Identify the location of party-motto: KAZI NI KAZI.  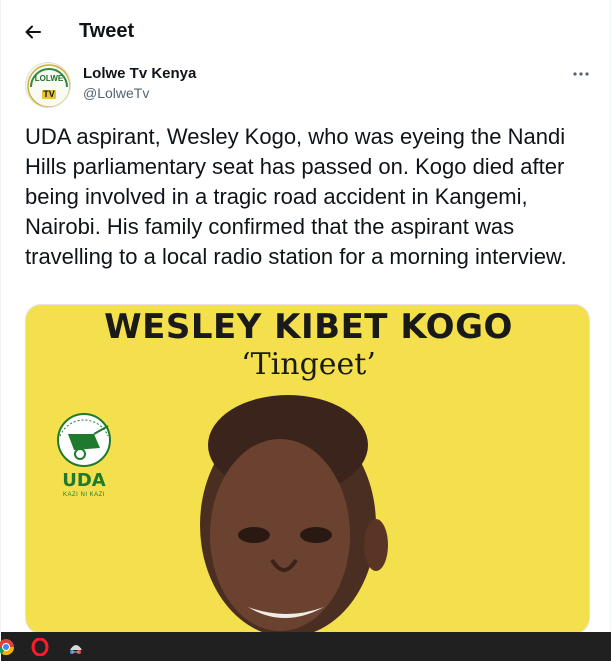
(83, 495).